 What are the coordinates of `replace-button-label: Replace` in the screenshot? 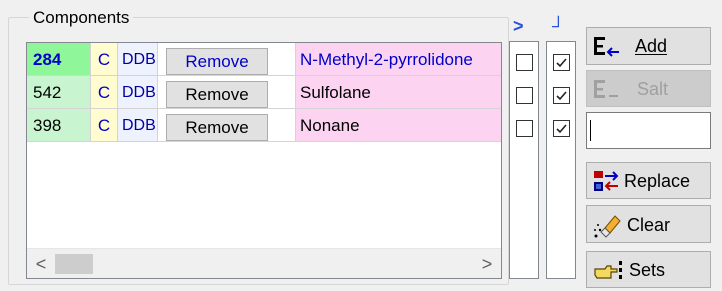 It's located at (657, 181).